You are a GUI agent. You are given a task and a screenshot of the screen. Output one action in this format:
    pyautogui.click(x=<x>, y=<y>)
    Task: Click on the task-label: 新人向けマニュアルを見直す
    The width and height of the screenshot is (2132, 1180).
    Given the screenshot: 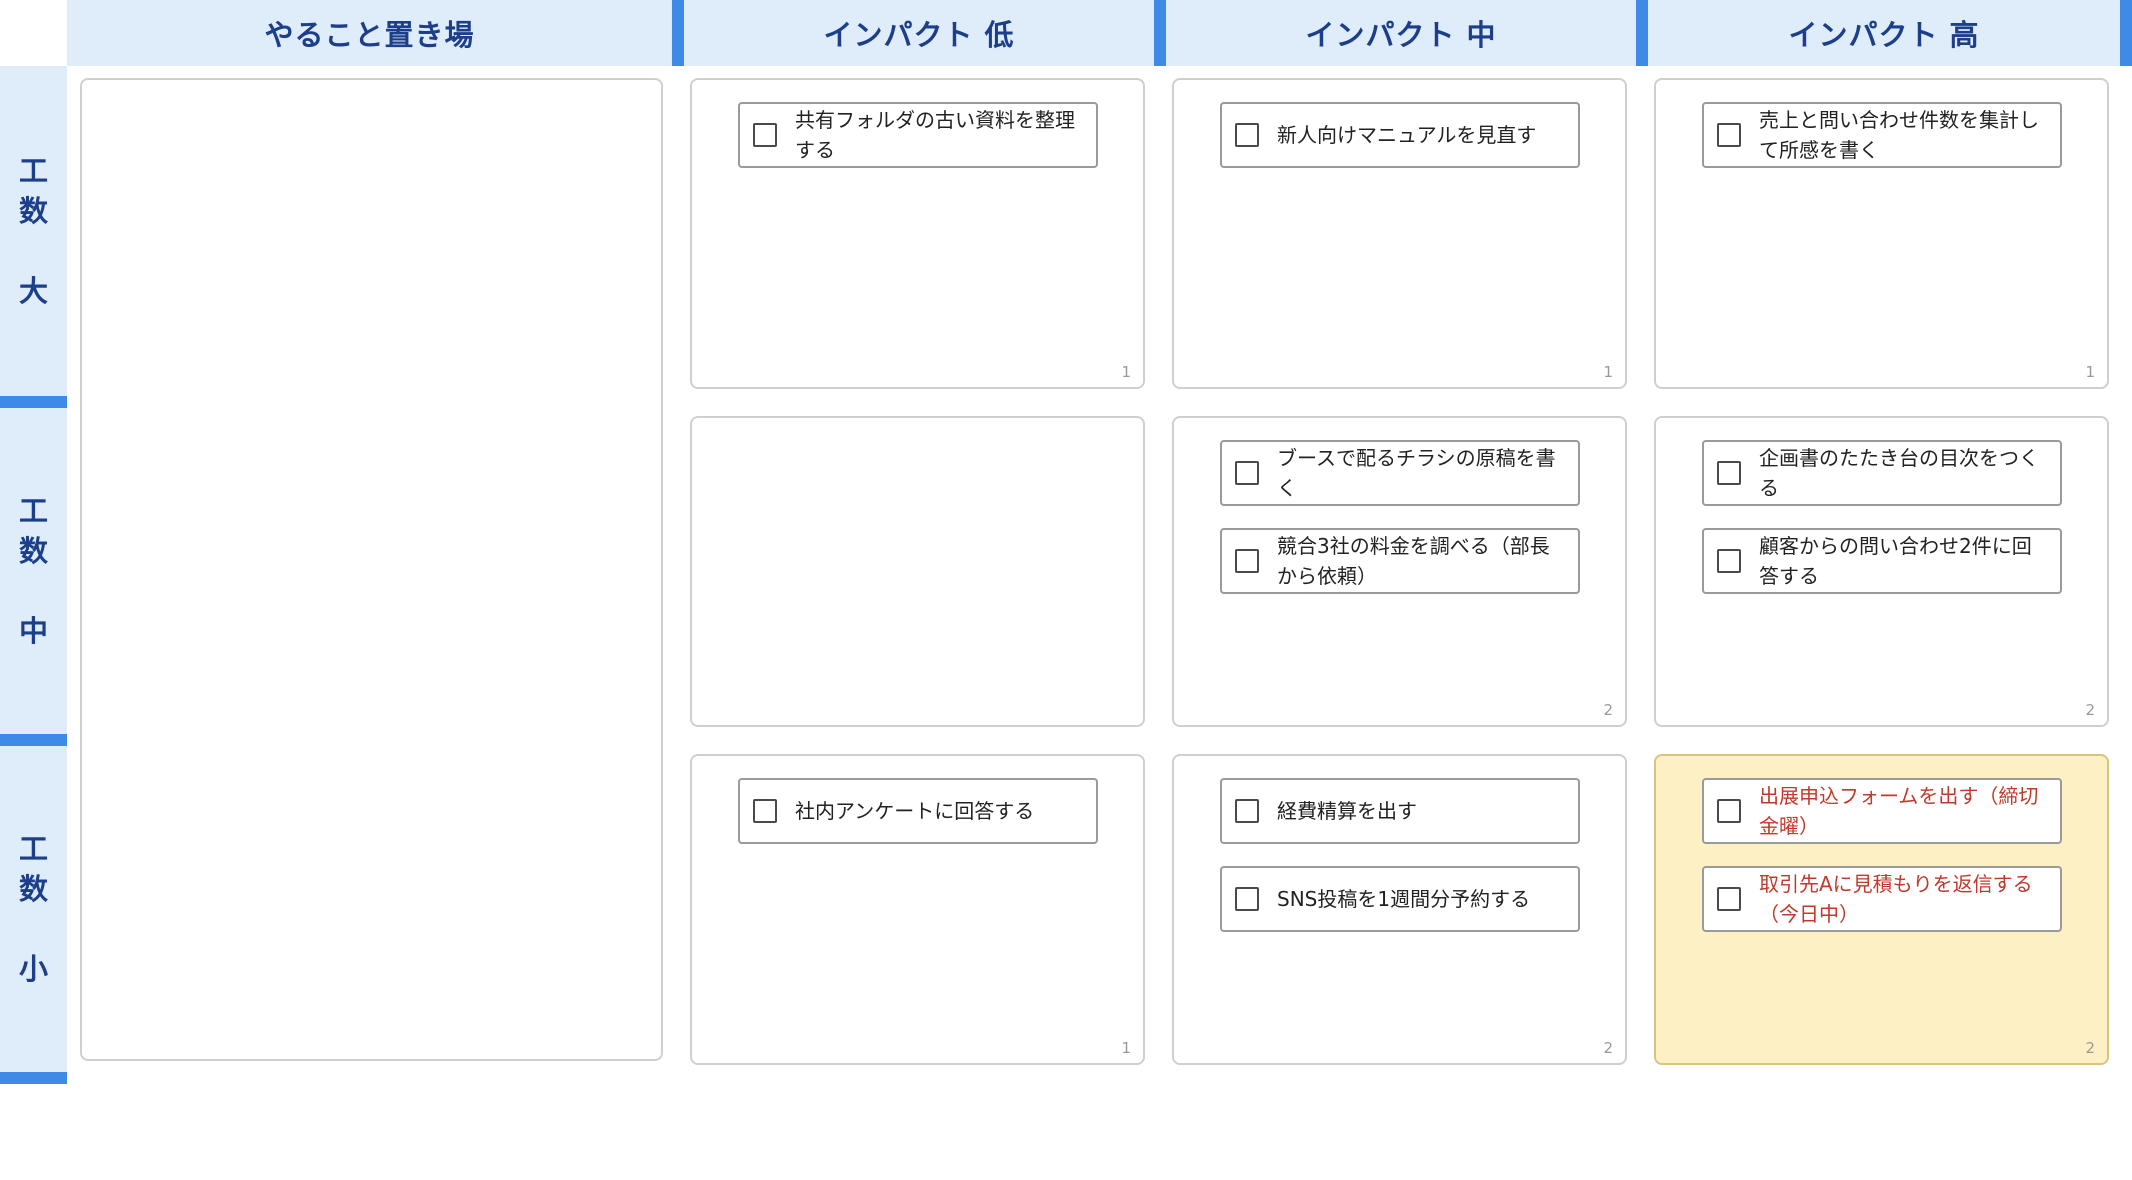 What is the action you would take?
    pyautogui.click(x=1407, y=135)
    